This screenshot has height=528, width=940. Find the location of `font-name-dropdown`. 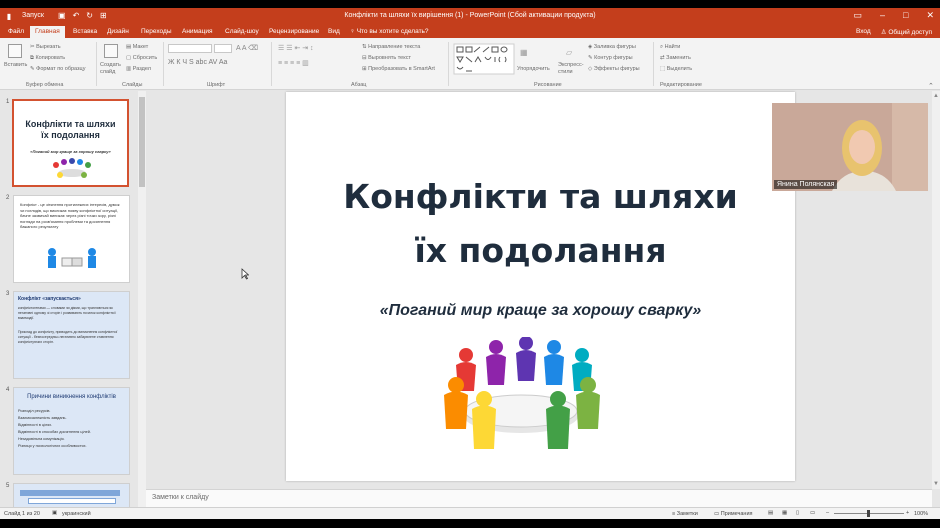

font-name-dropdown is located at coordinates (190, 48).